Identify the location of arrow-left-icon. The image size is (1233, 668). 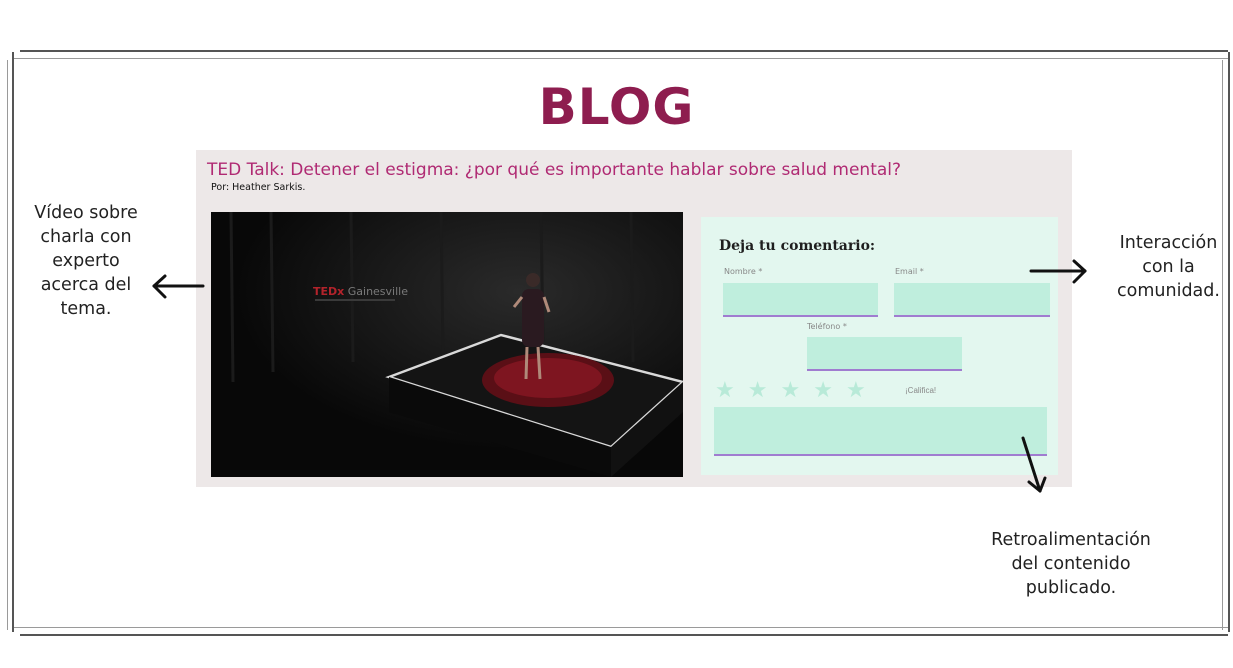
(178, 286).